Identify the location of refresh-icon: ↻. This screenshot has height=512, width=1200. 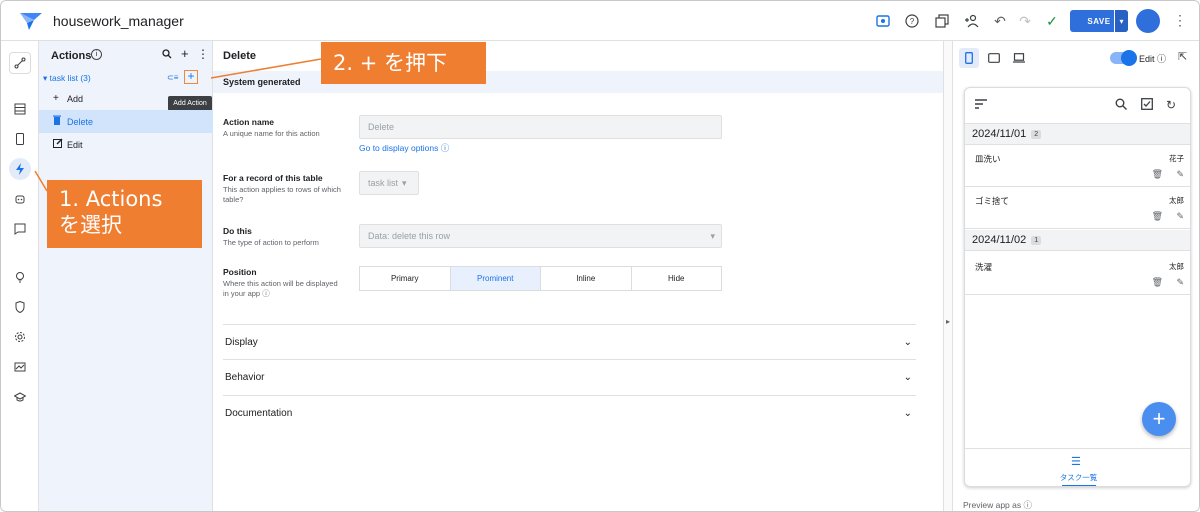
(1171, 105).